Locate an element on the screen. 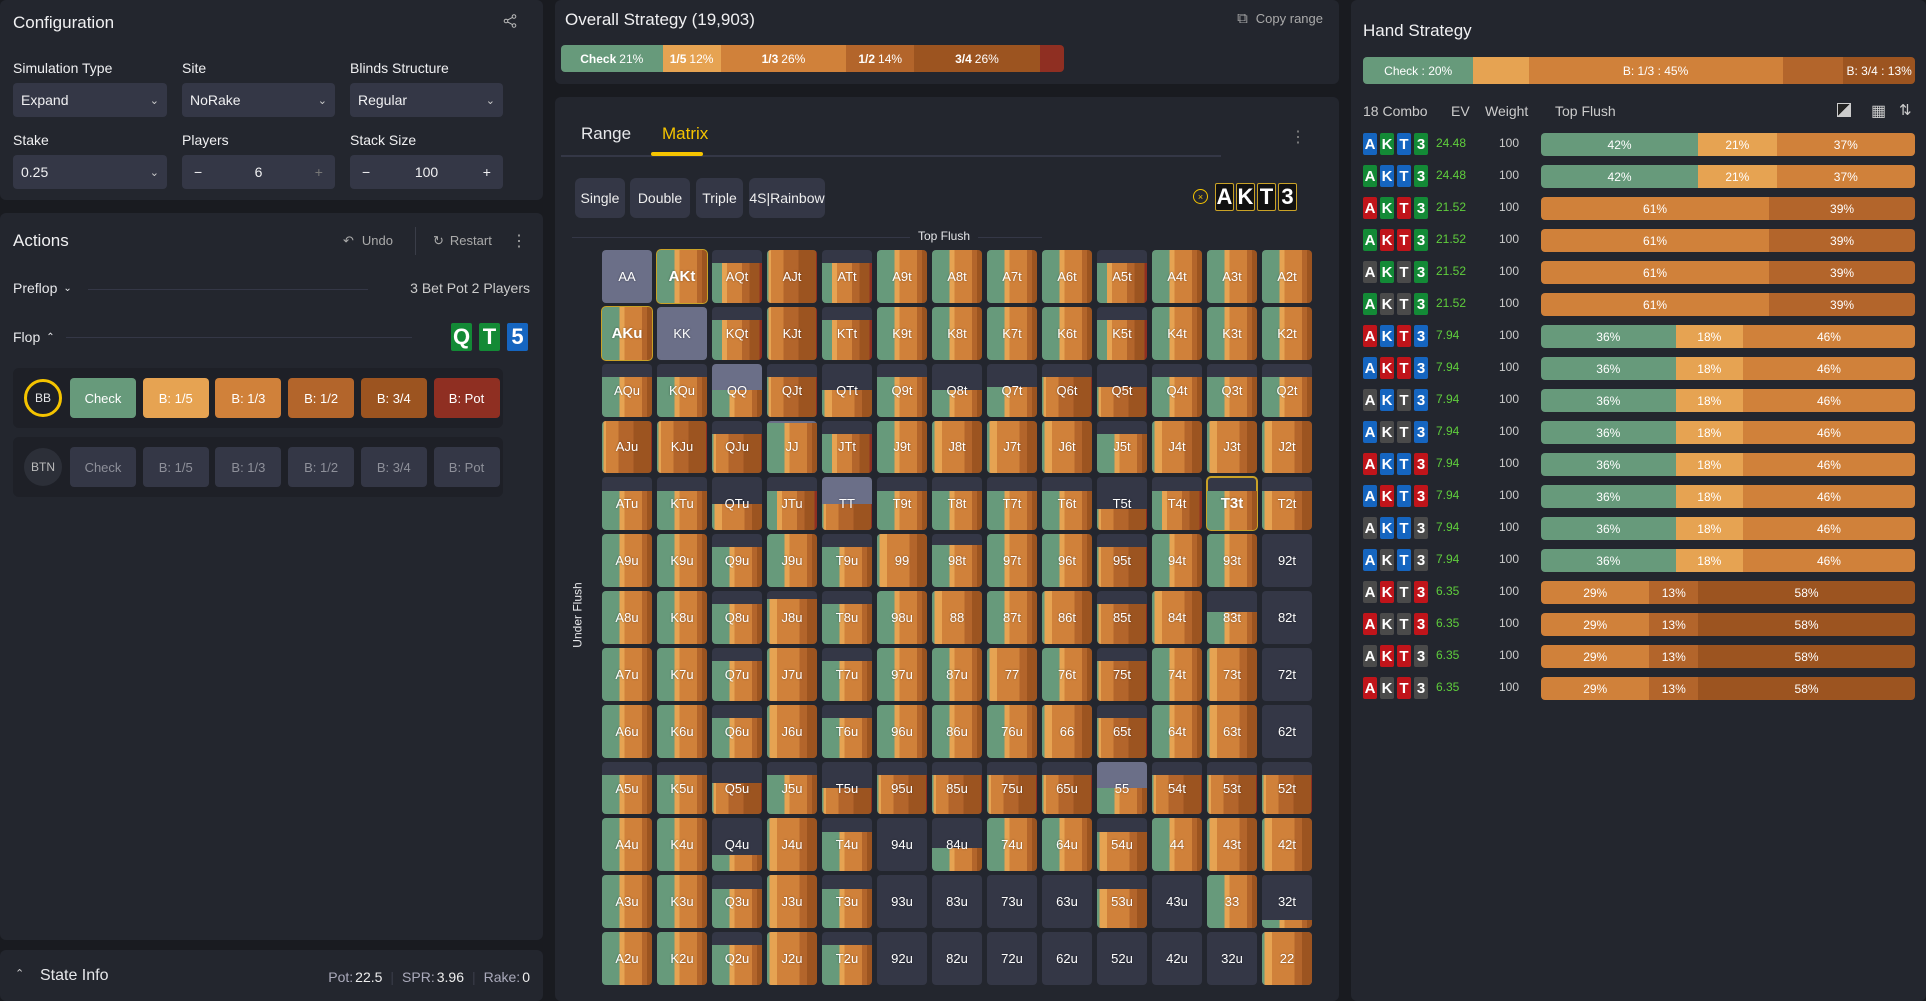  more-icon: ⋮ is located at coordinates (1298, 137).